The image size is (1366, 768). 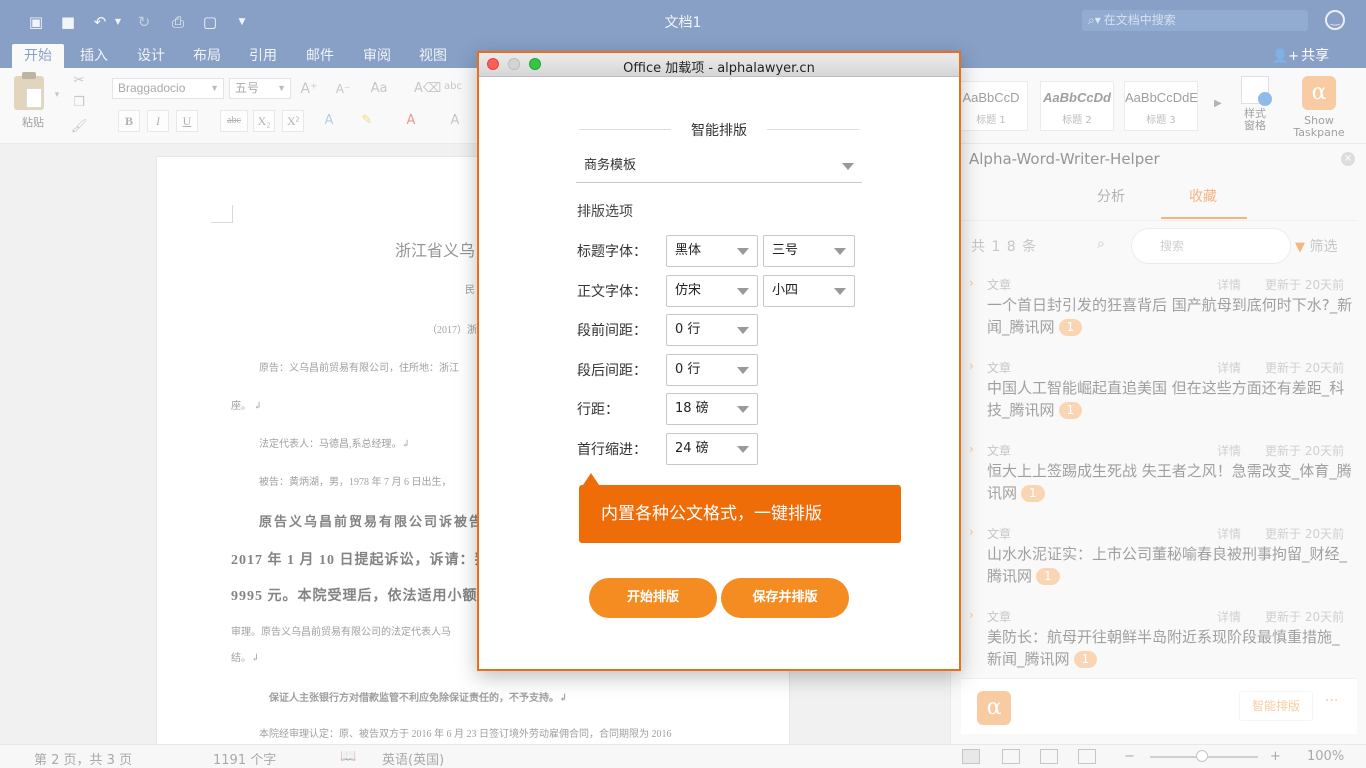 I want to click on dialog-titlebar: Office 加载项 - alphalawyer.cn, so click(x=719, y=65).